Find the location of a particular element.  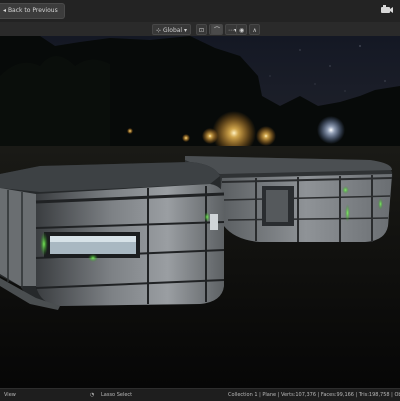

transform-orientation-label: Global is located at coordinates (172, 30).